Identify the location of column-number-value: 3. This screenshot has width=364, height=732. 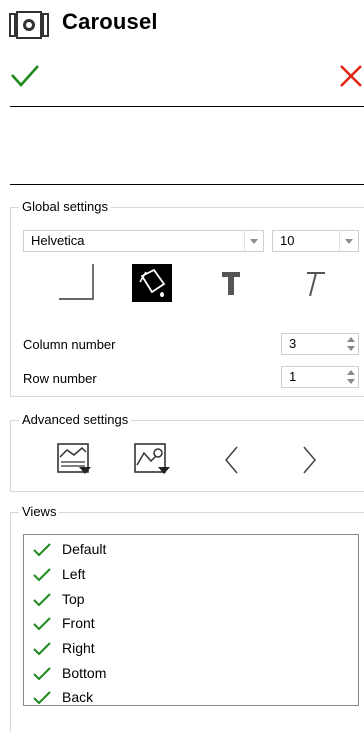
(293, 343).